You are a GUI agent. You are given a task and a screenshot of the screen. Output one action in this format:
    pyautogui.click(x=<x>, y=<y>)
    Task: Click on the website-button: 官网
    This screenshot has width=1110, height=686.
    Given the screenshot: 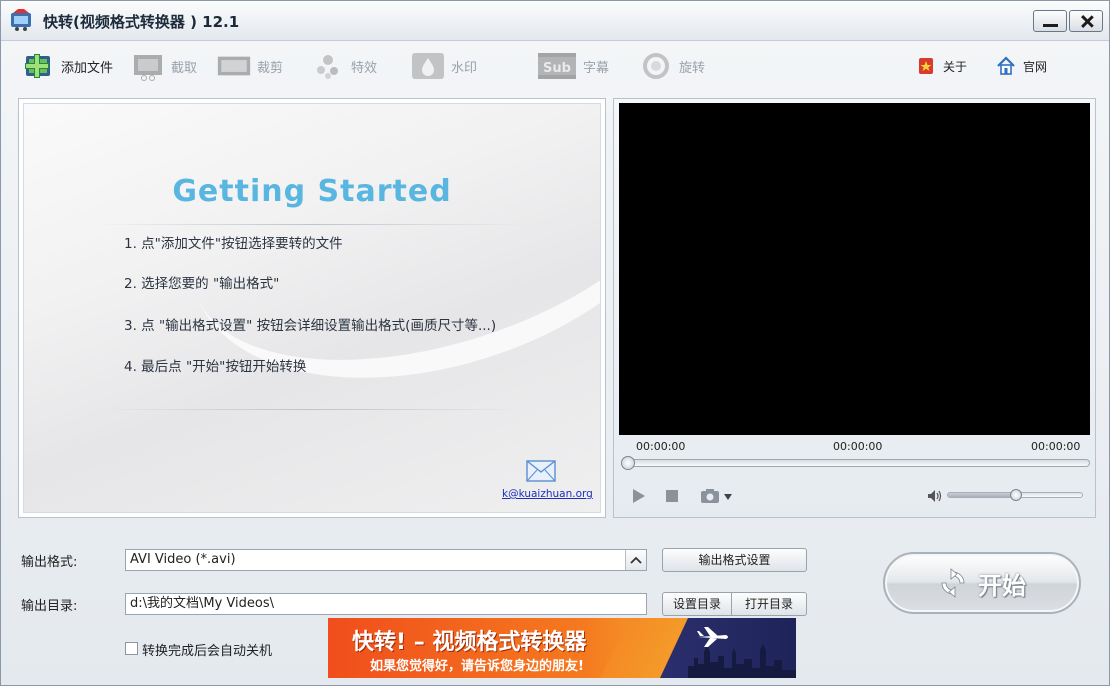 What is the action you would take?
    pyautogui.click(x=1021, y=66)
    